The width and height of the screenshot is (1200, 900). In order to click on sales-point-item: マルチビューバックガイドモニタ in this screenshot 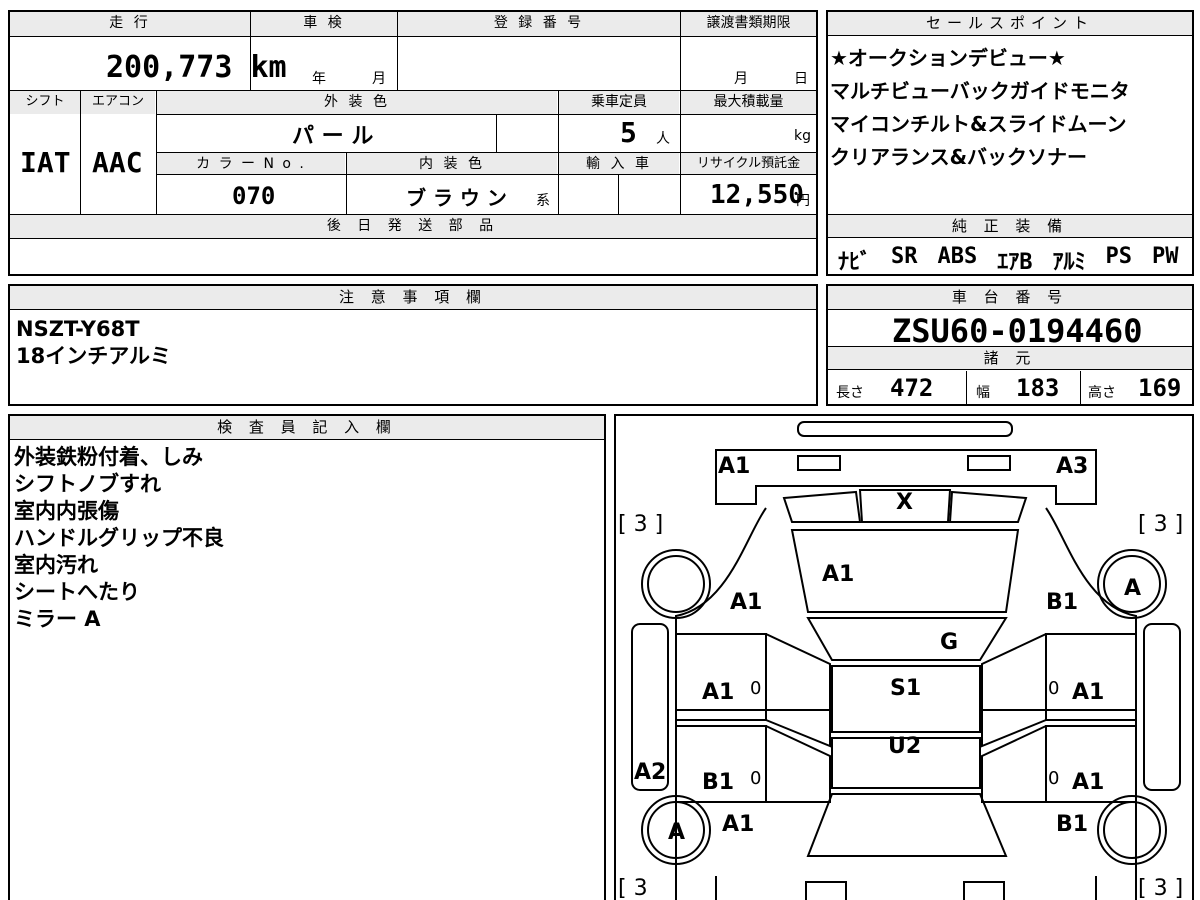, I will do `click(980, 91)`.